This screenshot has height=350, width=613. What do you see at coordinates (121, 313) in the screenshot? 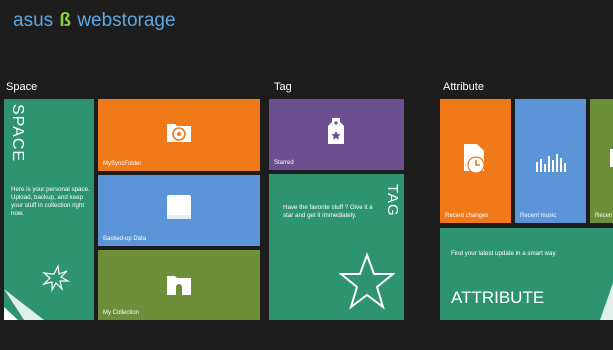
I see `tile-label-my-collection: My Collection` at bounding box center [121, 313].